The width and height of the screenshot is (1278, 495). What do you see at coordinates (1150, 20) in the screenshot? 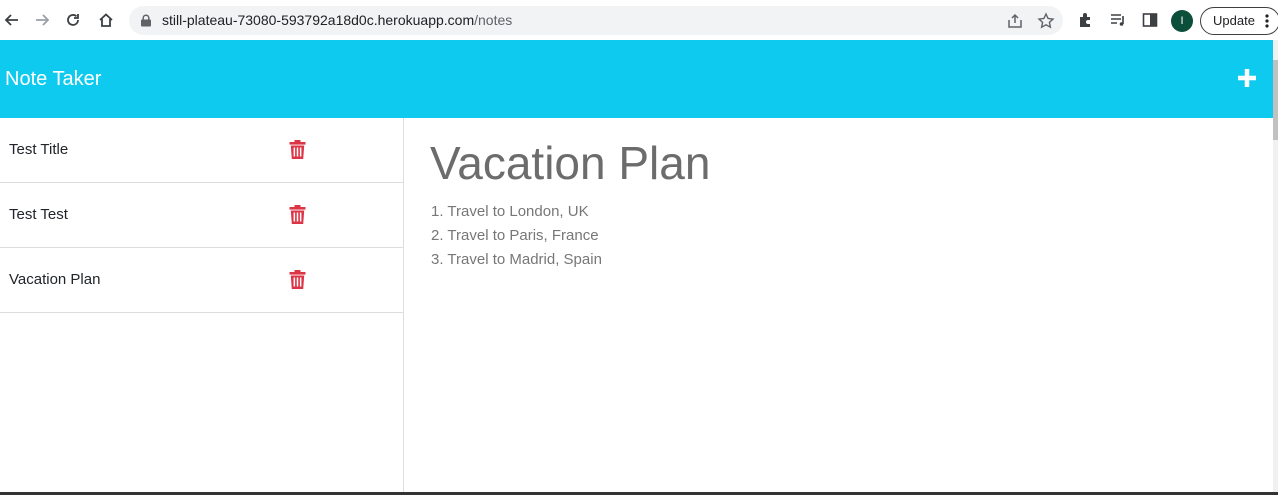
I see `side-panel-icon` at bounding box center [1150, 20].